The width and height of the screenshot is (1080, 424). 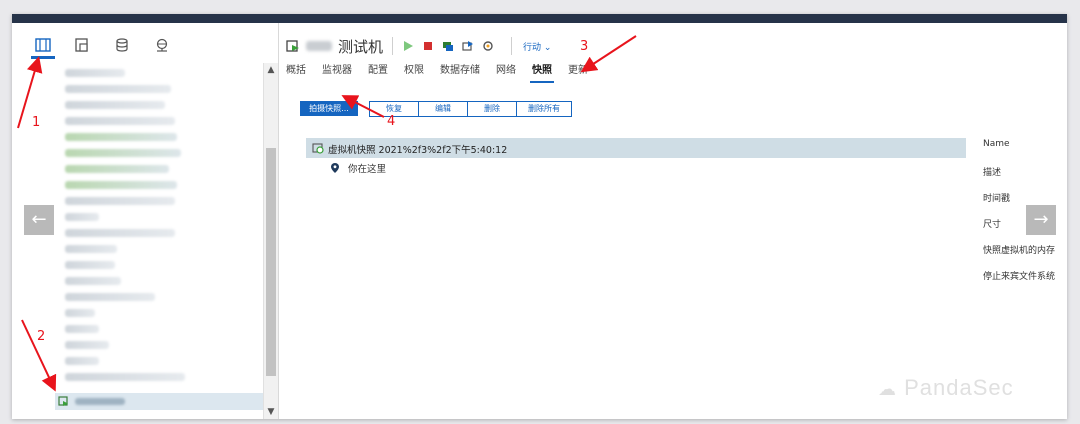 What do you see at coordinates (41, 336) in the screenshot?
I see `annotation-label-2: 2` at bounding box center [41, 336].